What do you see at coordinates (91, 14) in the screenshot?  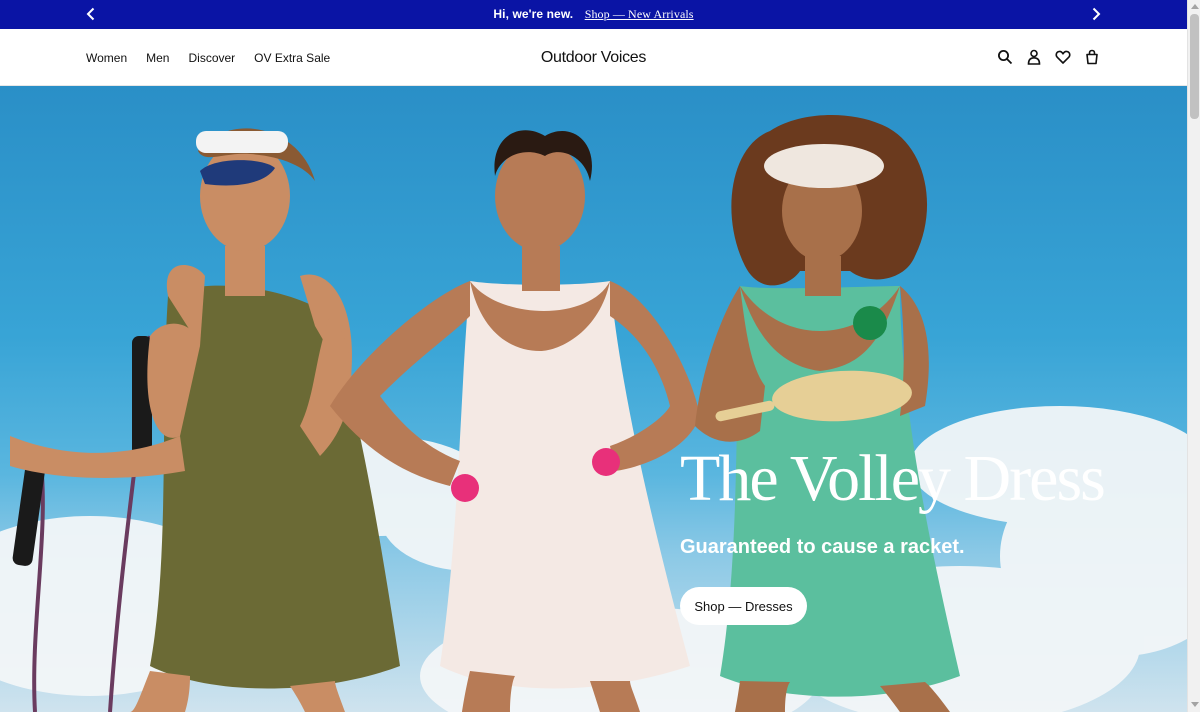 I see `chevron-left-icon` at bounding box center [91, 14].